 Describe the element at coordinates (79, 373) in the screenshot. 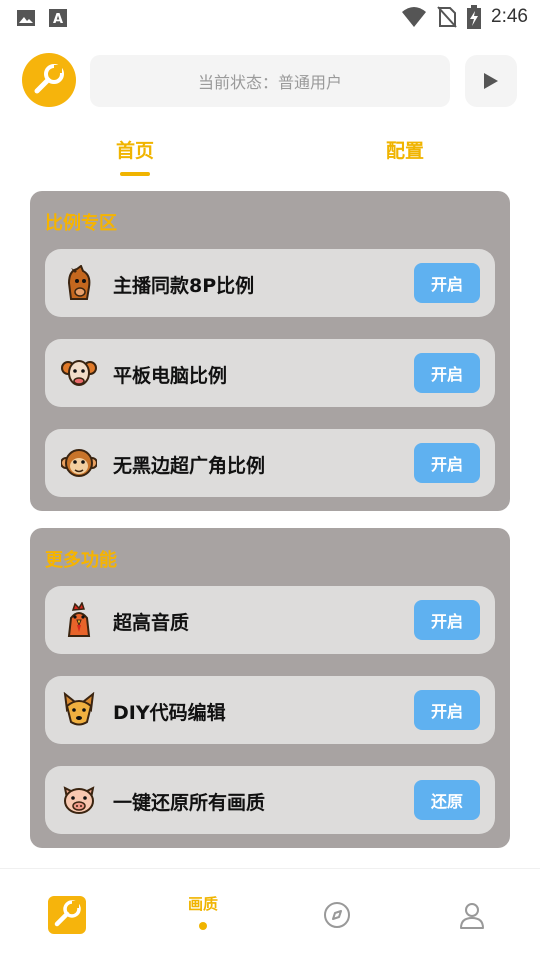

I see `ram-icon` at that location.